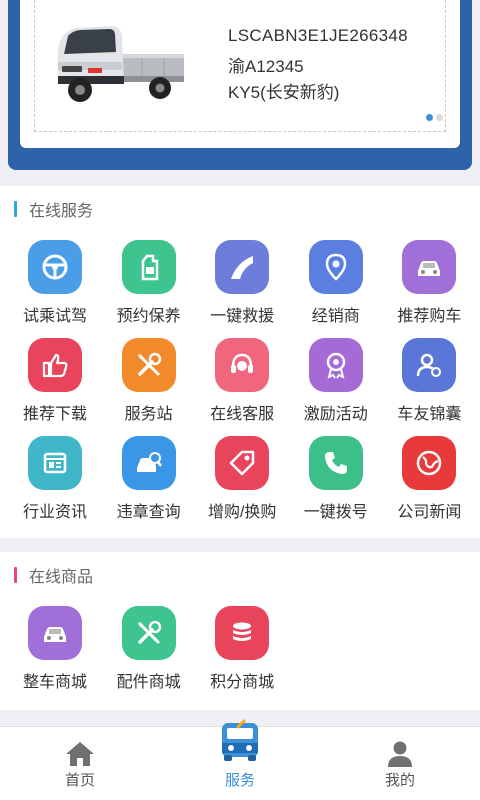 The image size is (480, 800). I want to click on service-item-2: 预约保养, so click(148, 287).